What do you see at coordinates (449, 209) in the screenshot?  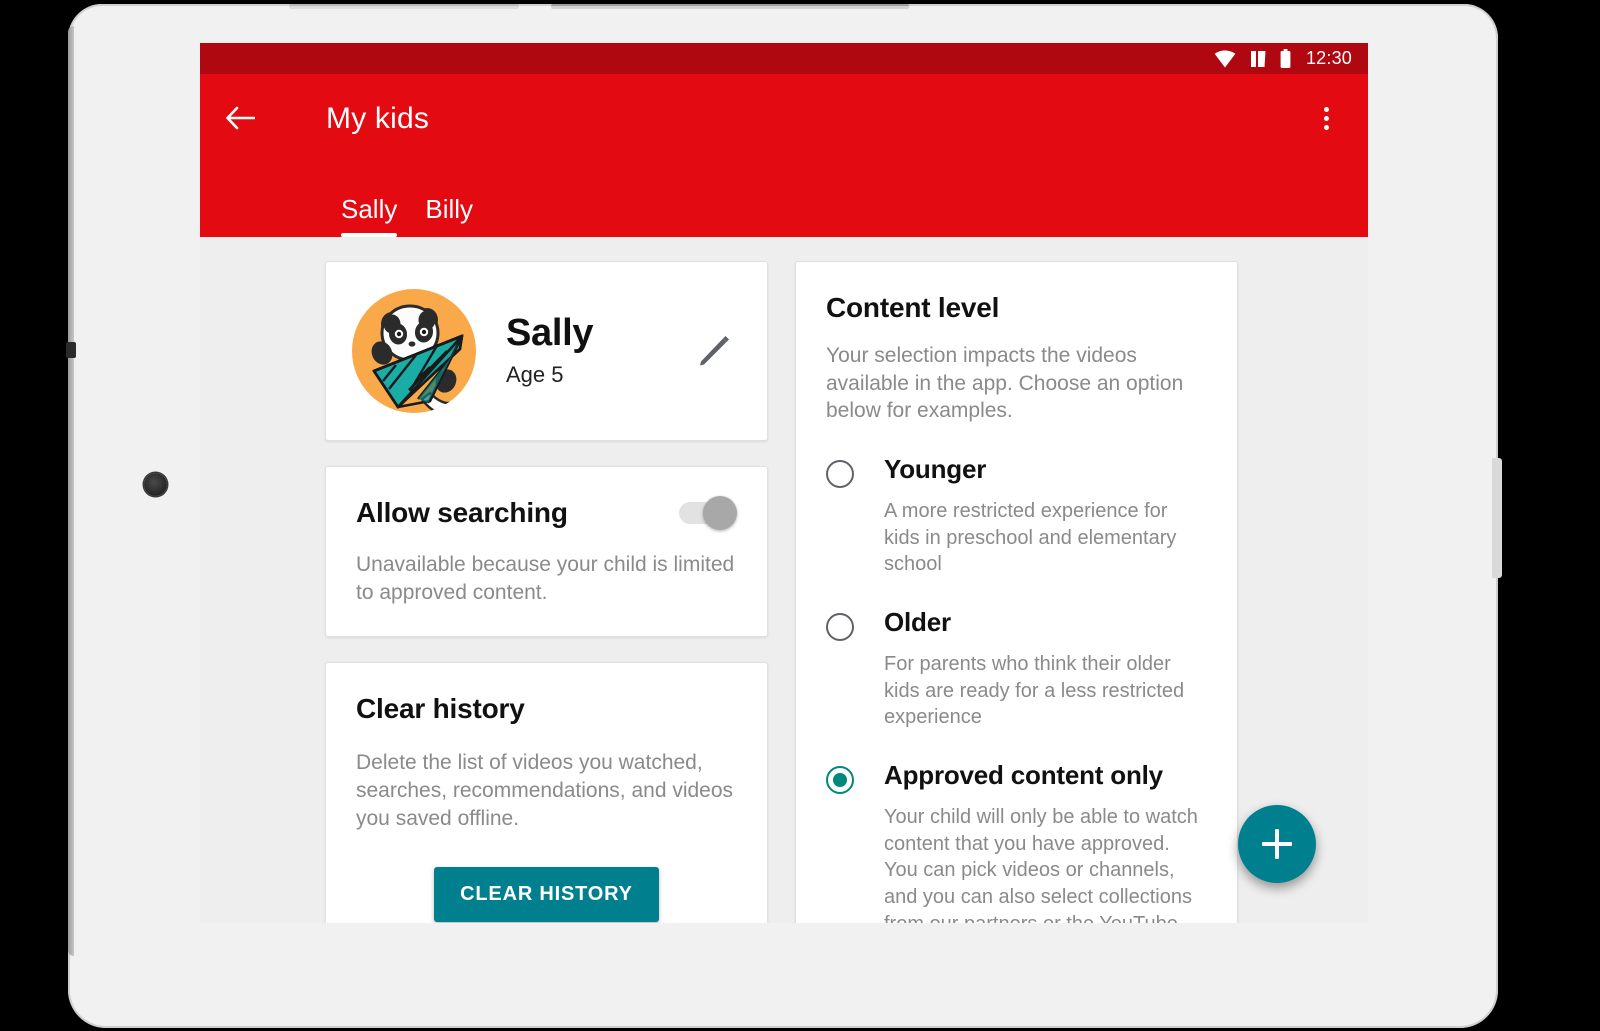 I see `tab-label: Billy` at bounding box center [449, 209].